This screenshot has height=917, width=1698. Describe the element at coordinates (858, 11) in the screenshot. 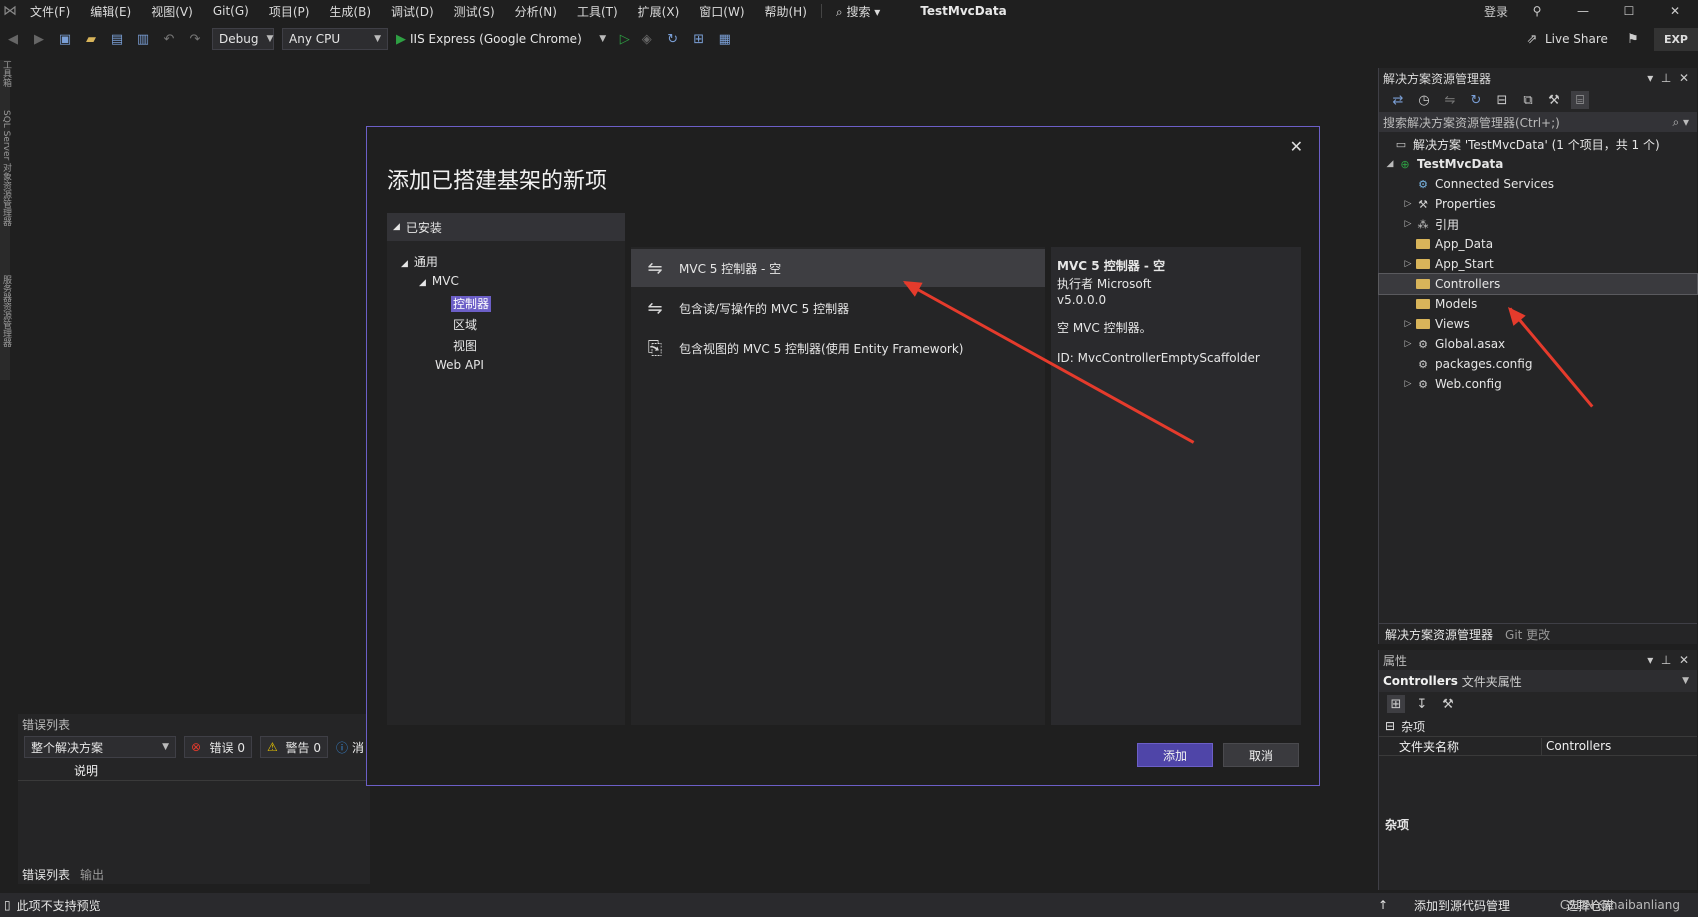

I see `menu-search: ⌕ 搜索 ▾` at that location.